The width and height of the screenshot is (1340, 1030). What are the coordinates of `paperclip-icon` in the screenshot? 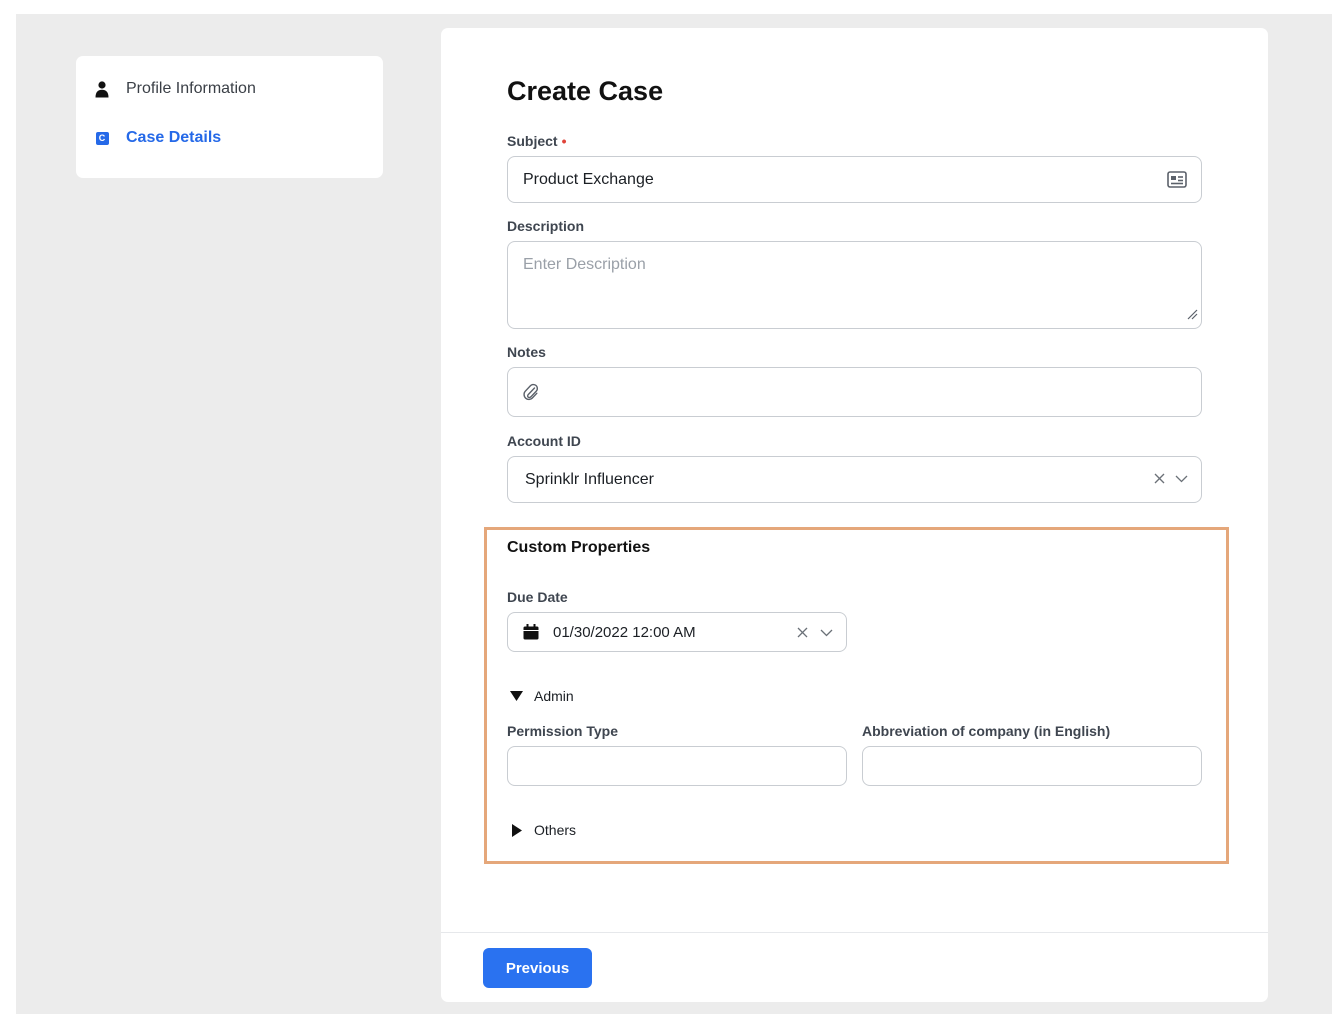 It's located at (531, 392).